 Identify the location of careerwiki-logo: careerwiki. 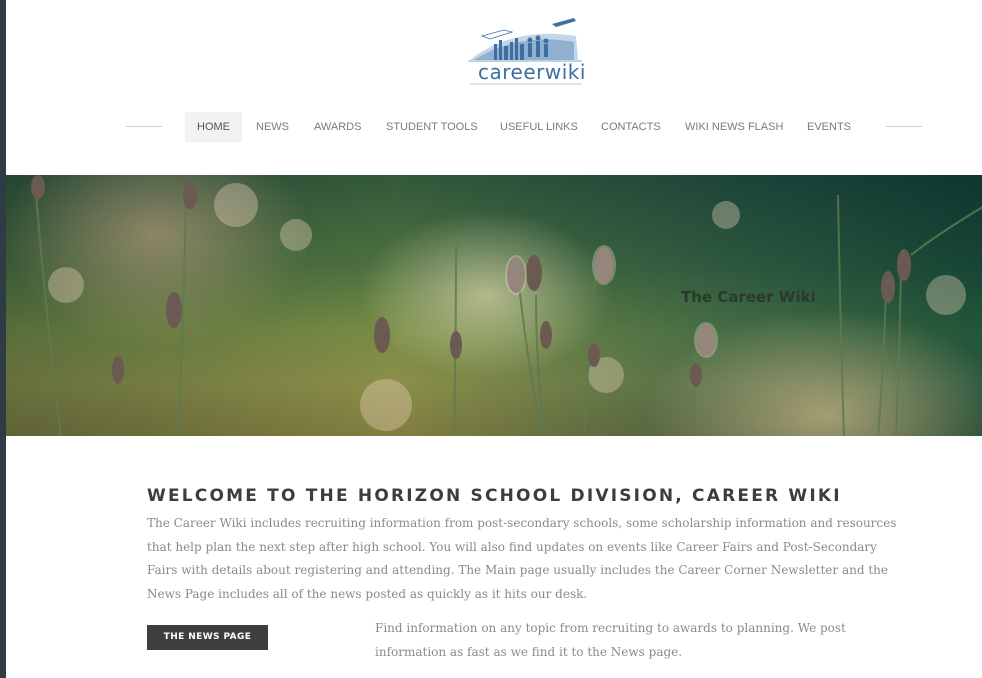
(526, 51).